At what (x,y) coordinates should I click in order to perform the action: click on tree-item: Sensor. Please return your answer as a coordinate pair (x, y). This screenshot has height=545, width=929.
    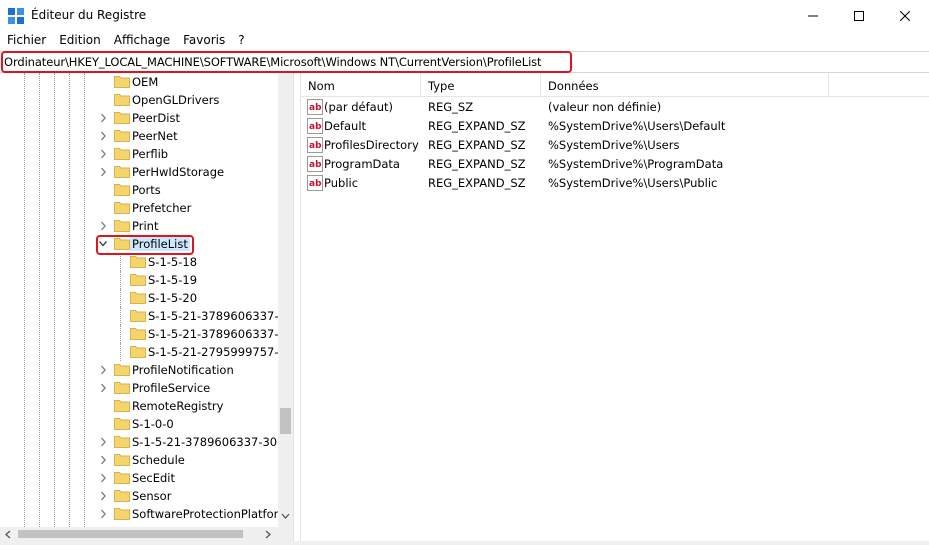
    Looking at the image, I should click on (139, 496).